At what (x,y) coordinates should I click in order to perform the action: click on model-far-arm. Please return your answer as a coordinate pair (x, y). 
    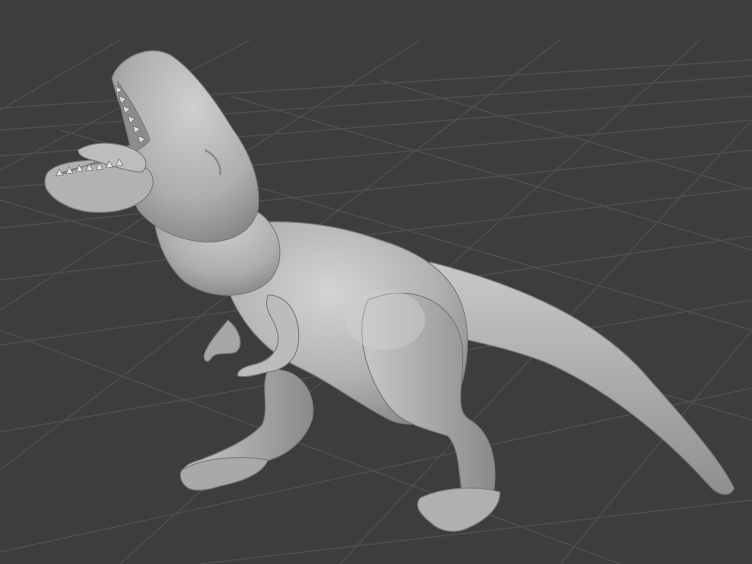
    Looking at the image, I should click on (222, 340).